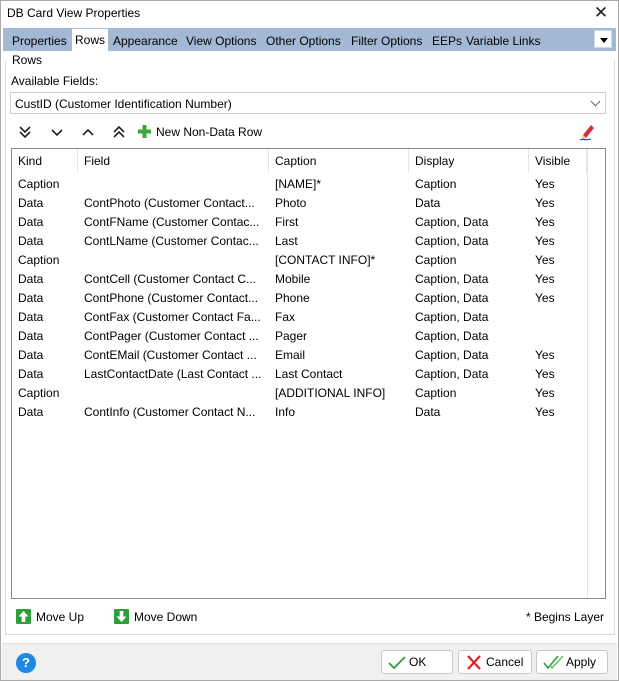  What do you see at coordinates (310, 132) in the screenshot?
I see `rows-toolbar: New Non-Data Row` at bounding box center [310, 132].